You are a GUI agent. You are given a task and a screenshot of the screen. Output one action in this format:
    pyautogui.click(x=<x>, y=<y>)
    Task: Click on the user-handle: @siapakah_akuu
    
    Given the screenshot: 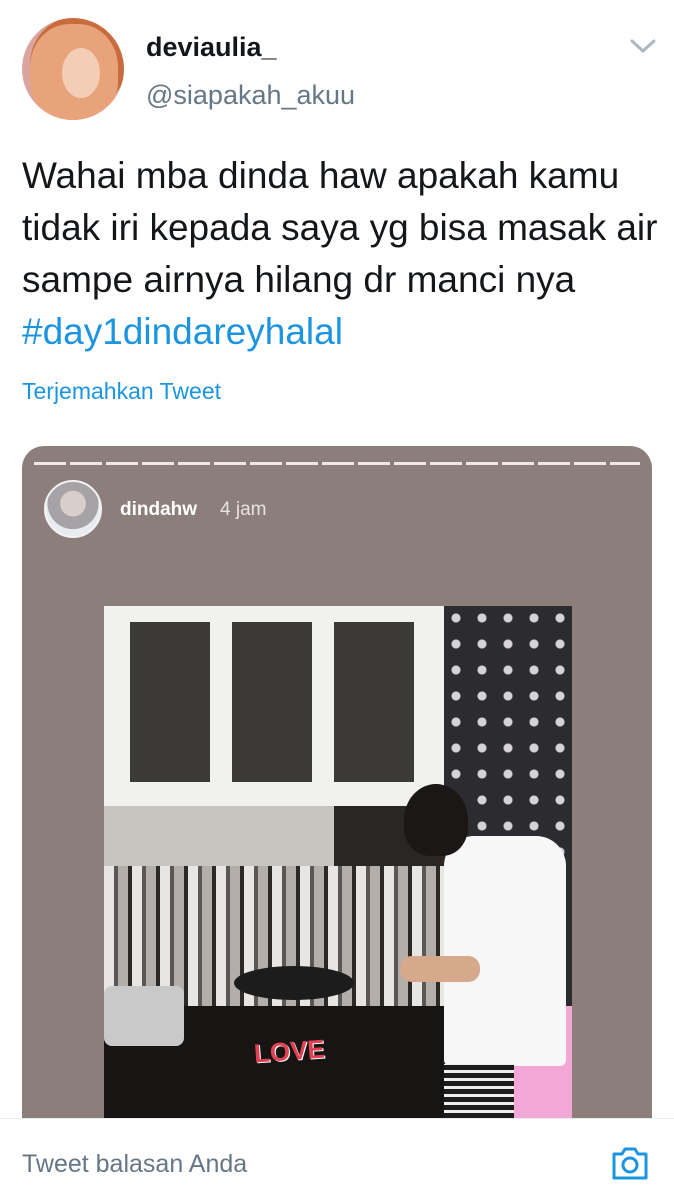 What is the action you would take?
    pyautogui.click(x=250, y=95)
    